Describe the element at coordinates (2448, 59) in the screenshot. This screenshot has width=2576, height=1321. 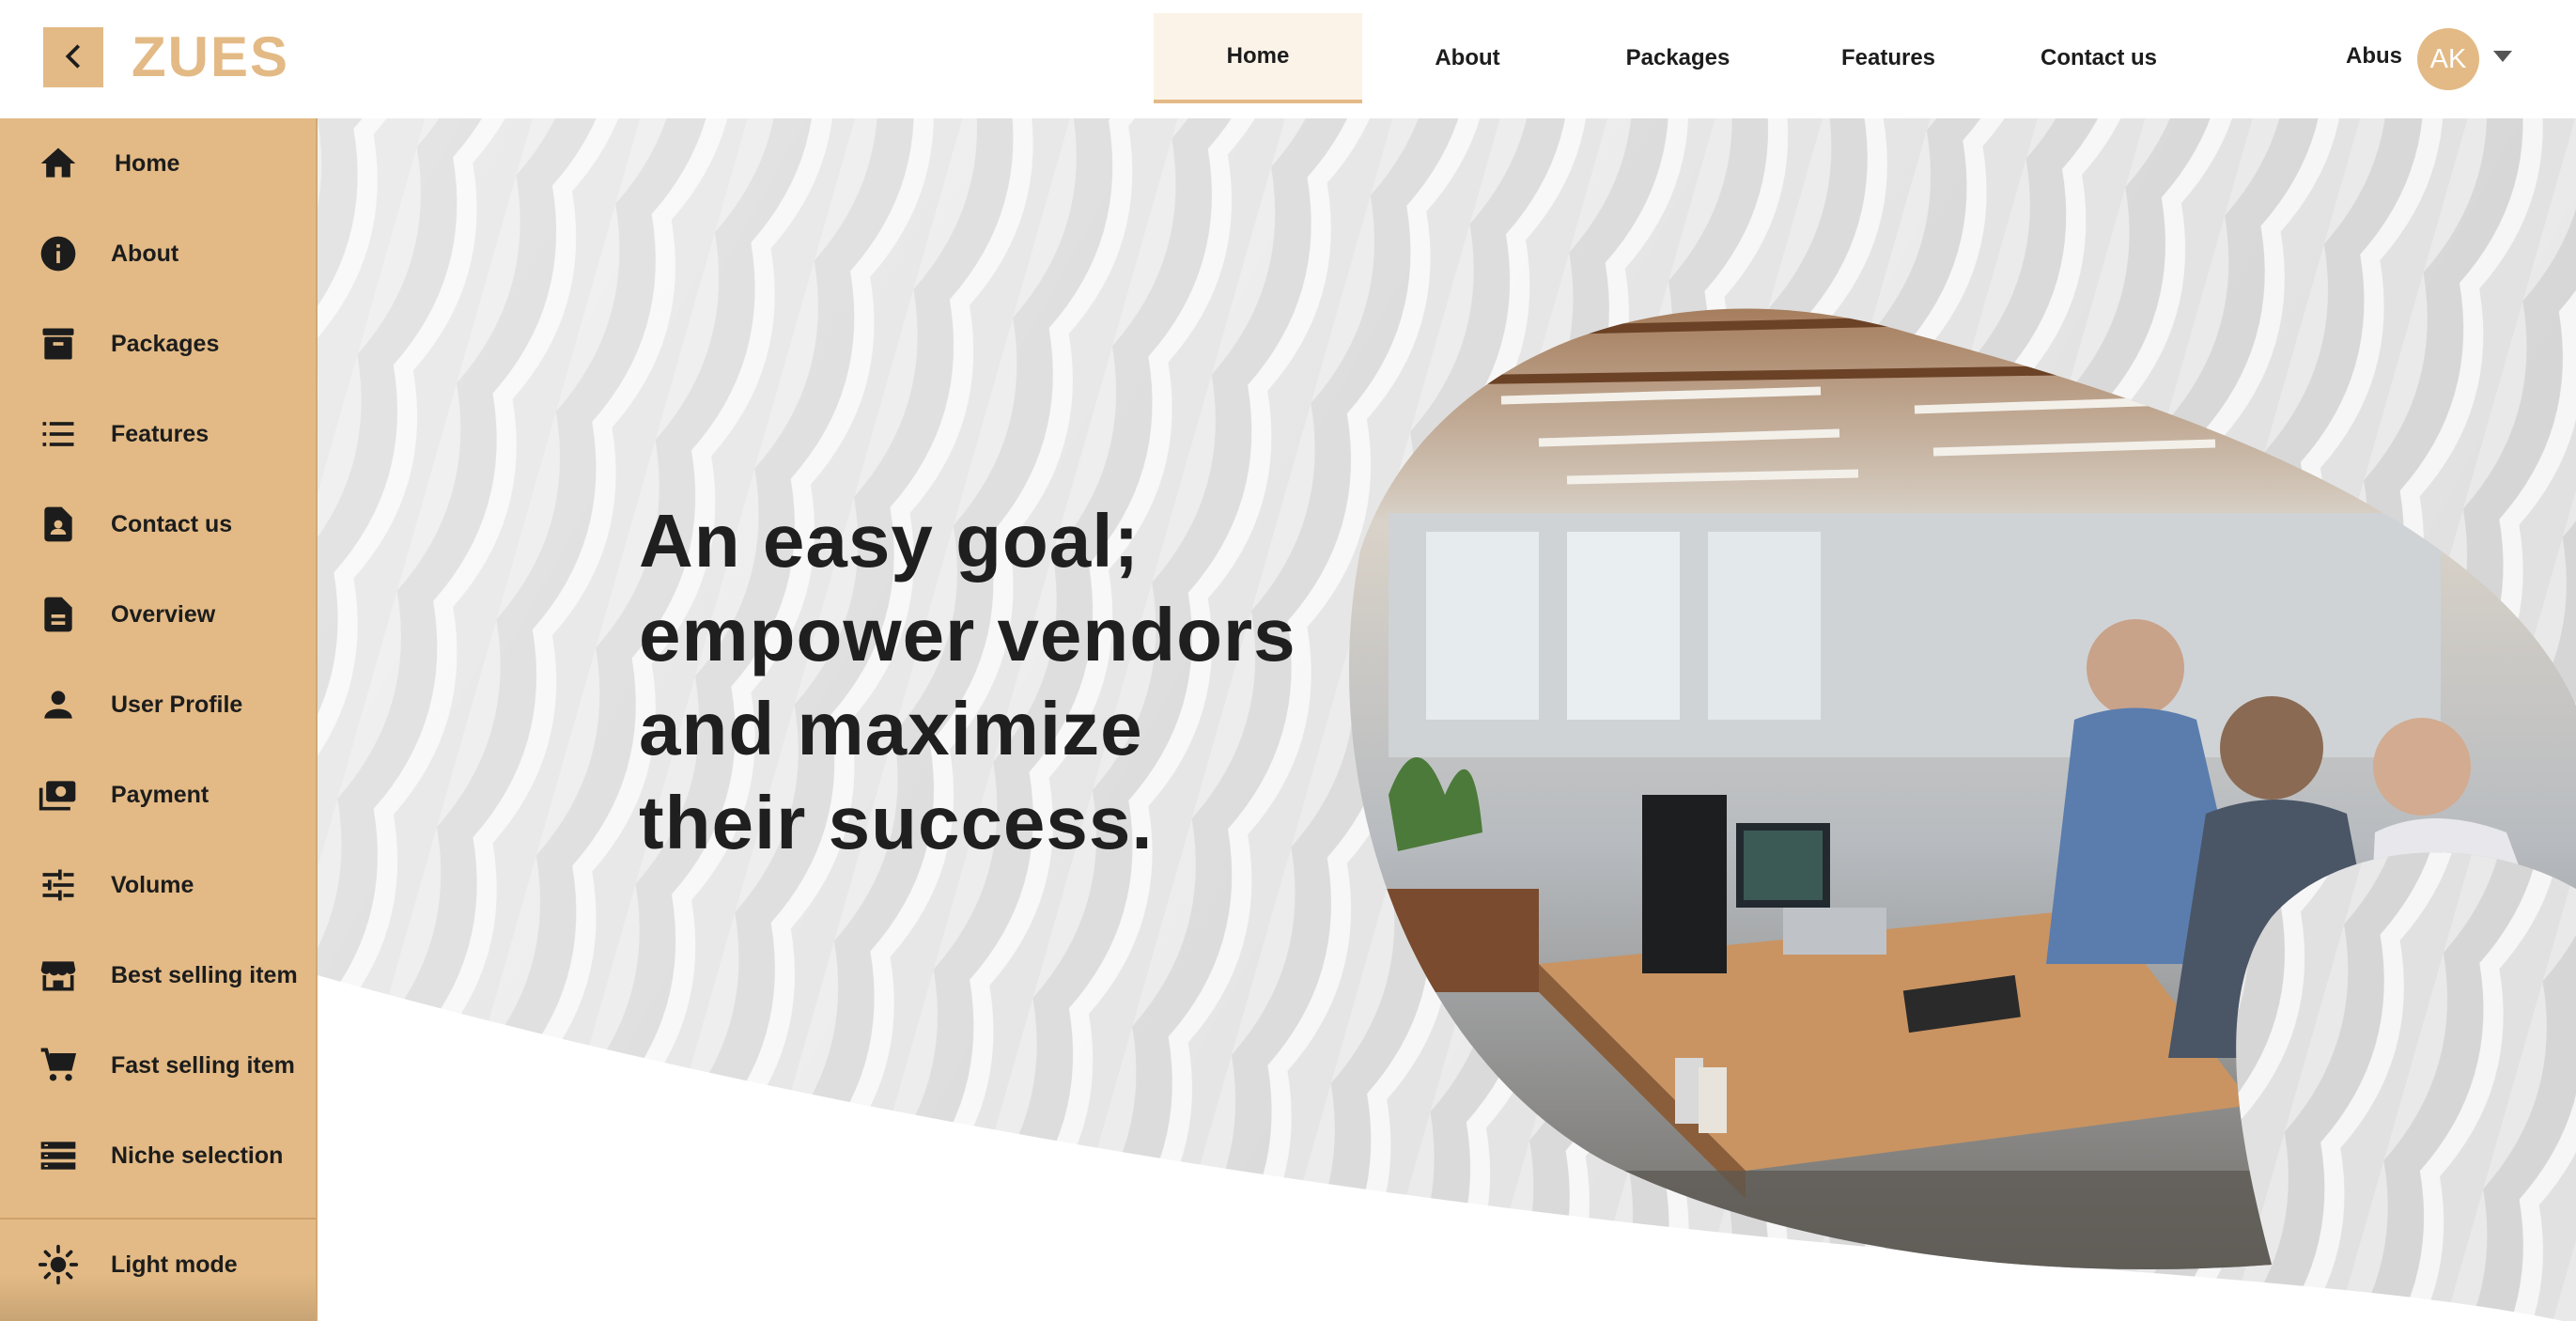
I see `avatar: AK` at that location.